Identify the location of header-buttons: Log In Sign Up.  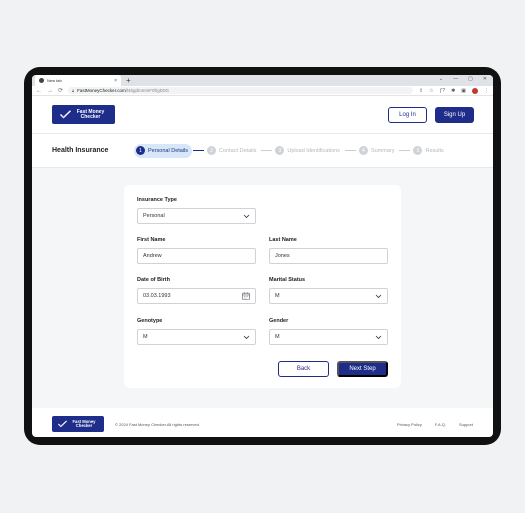
(431, 114).